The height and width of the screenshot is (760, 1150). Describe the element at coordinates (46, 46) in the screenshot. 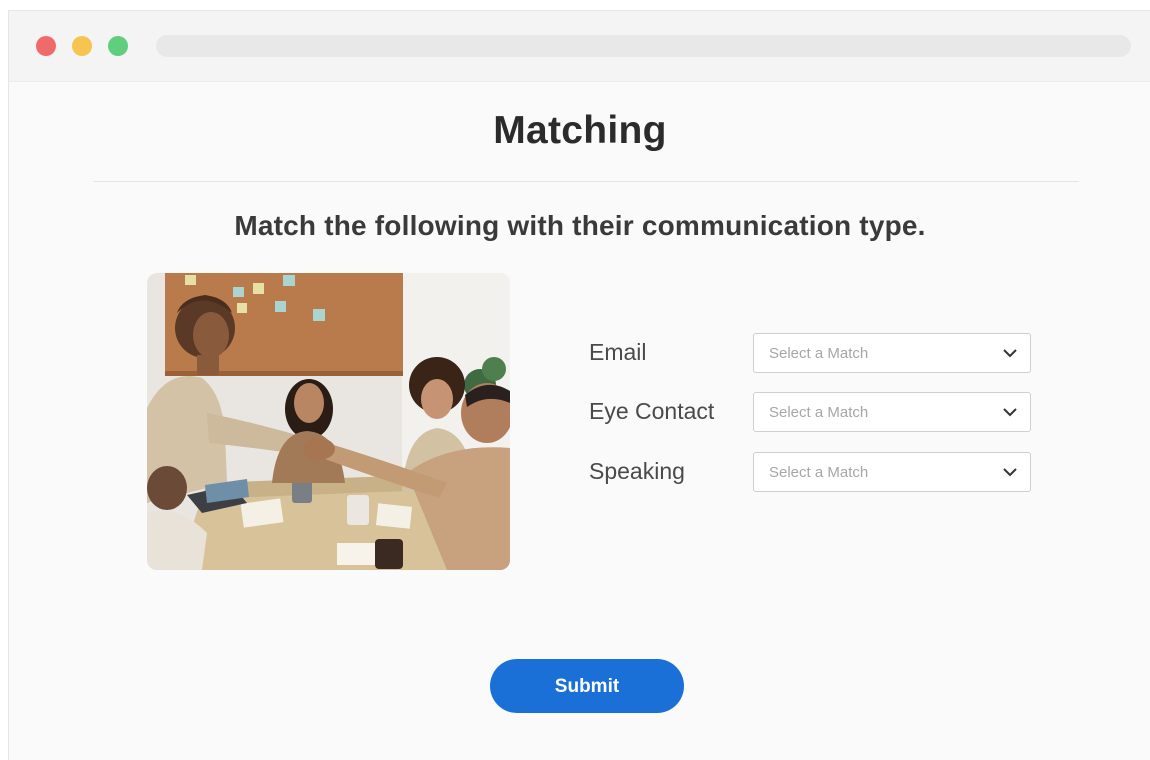

I see `close-window-button` at that location.